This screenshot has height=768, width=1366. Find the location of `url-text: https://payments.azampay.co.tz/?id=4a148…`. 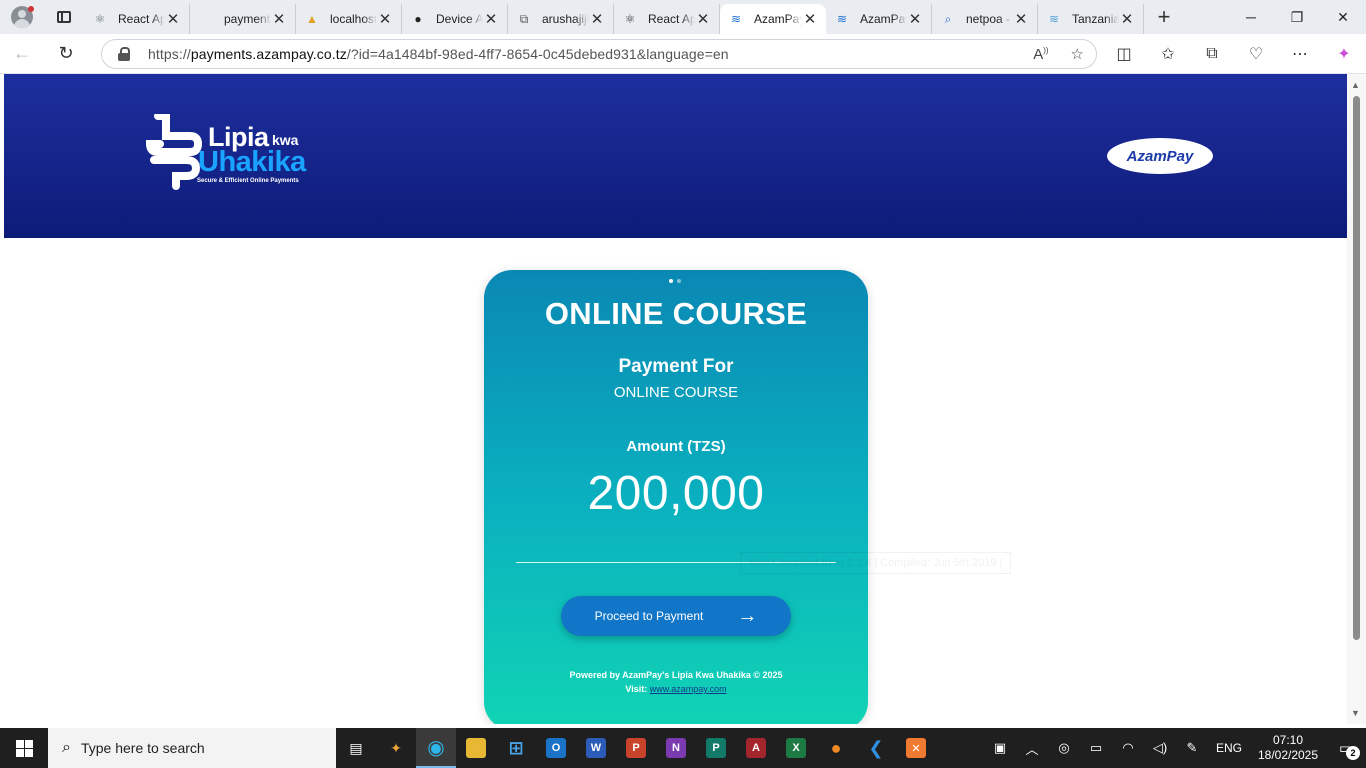

url-text: https://payments.azampay.co.tz/?id=4a148… is located at coordinates (438, 54).